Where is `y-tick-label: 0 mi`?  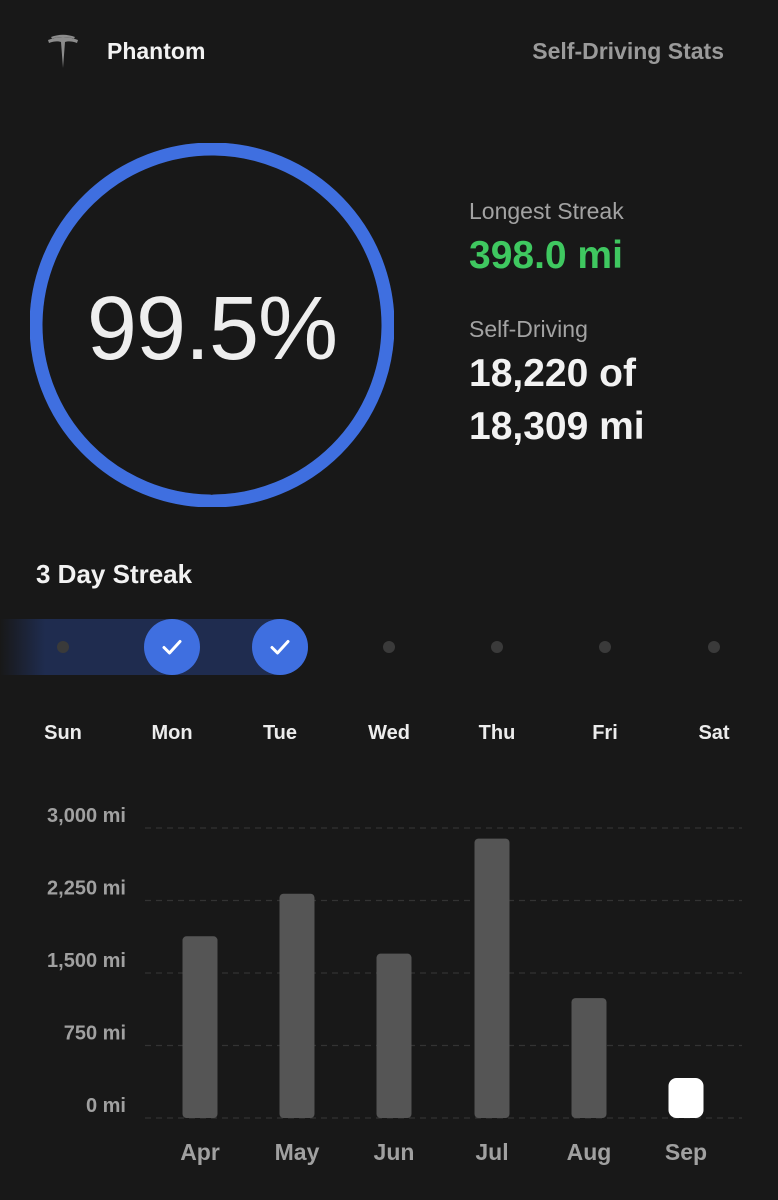
y-tick-label: 0 mi is located at coordinates (106, 1106).